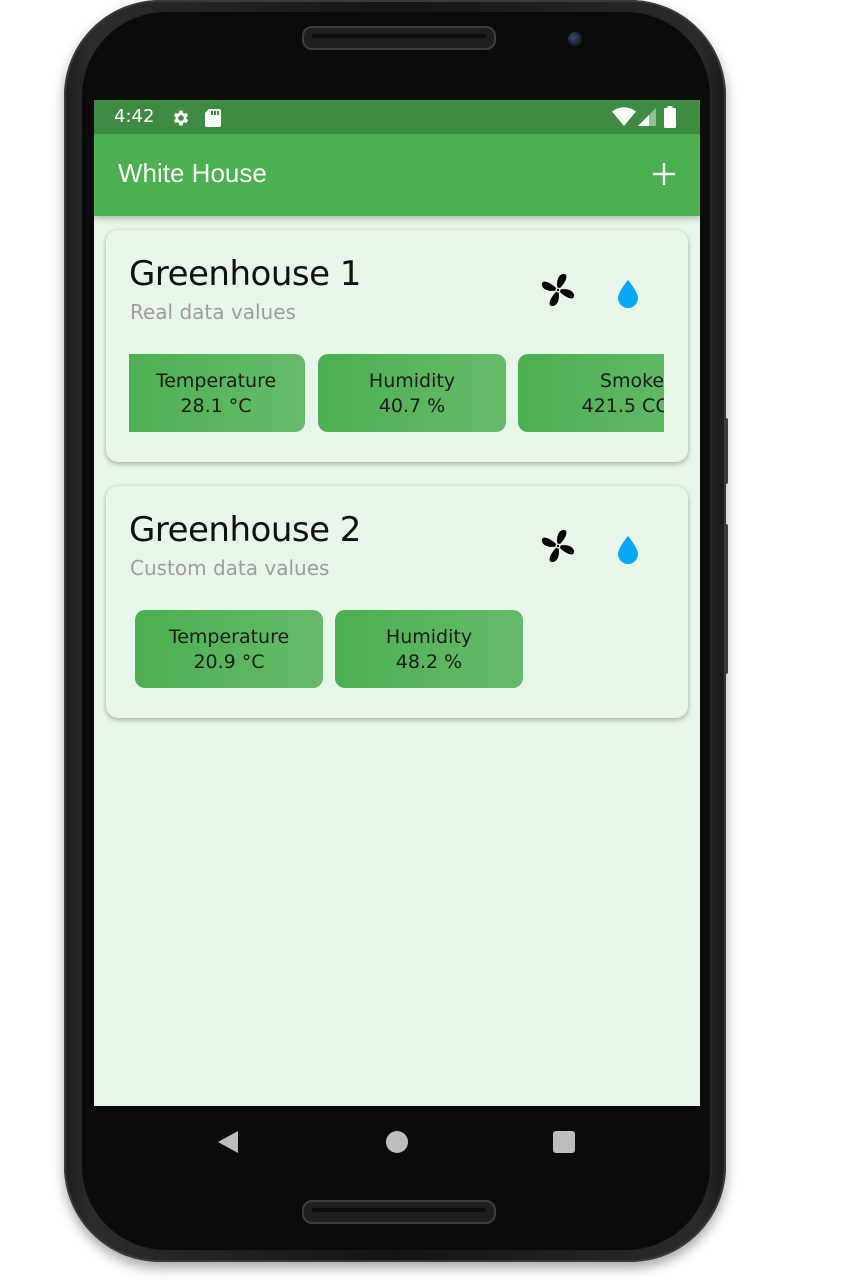  What do you see at coordinates (217, 393) in the screenshot?
I see `reading-tile-temperature: Temperature 28.1 °C` at bounding box center [217, 393].